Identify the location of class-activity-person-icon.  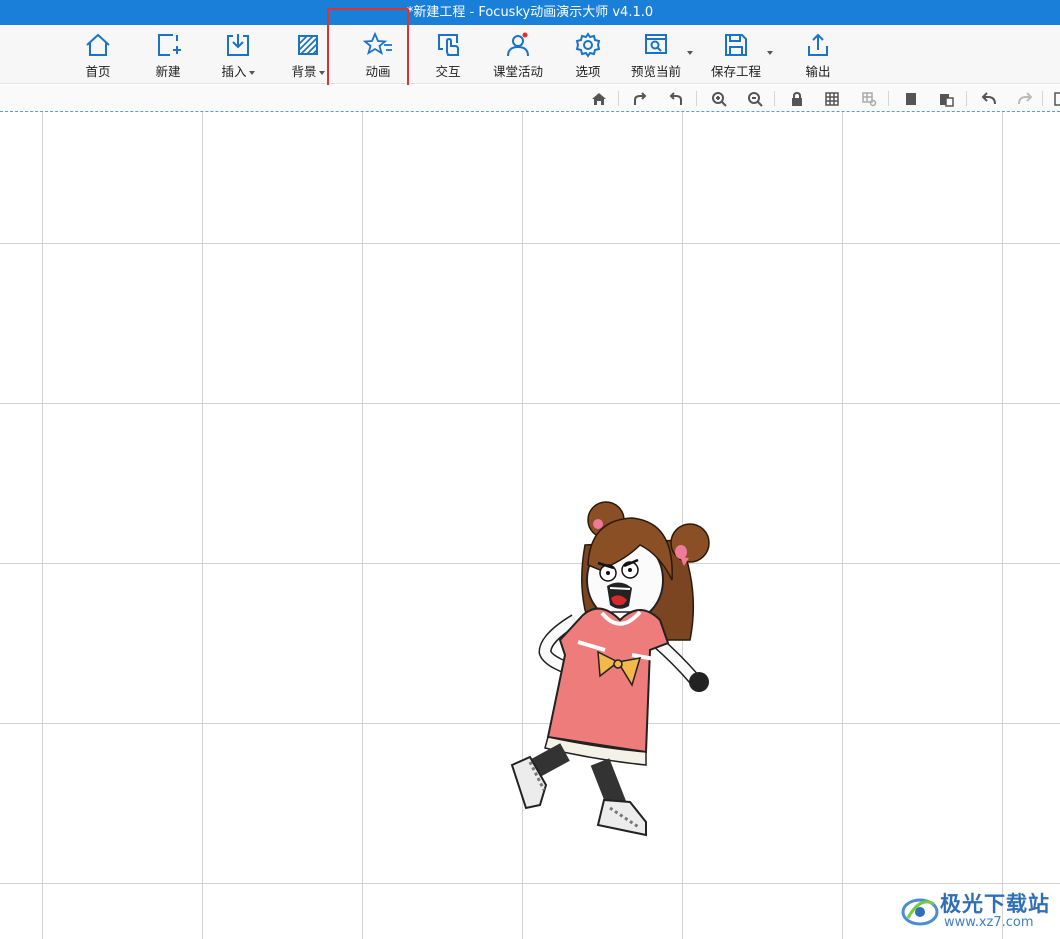
(518, 45).